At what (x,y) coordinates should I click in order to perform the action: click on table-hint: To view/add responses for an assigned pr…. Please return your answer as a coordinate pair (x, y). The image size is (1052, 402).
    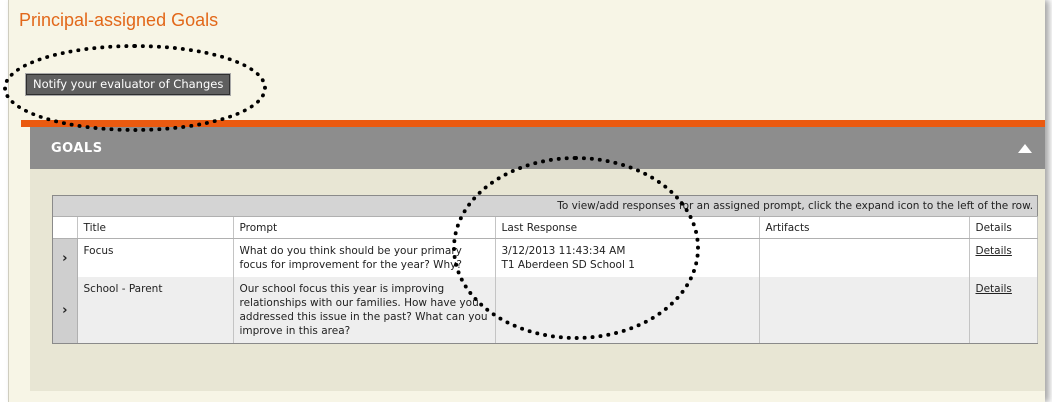
    Looking at the image, I should click on (545, 206).